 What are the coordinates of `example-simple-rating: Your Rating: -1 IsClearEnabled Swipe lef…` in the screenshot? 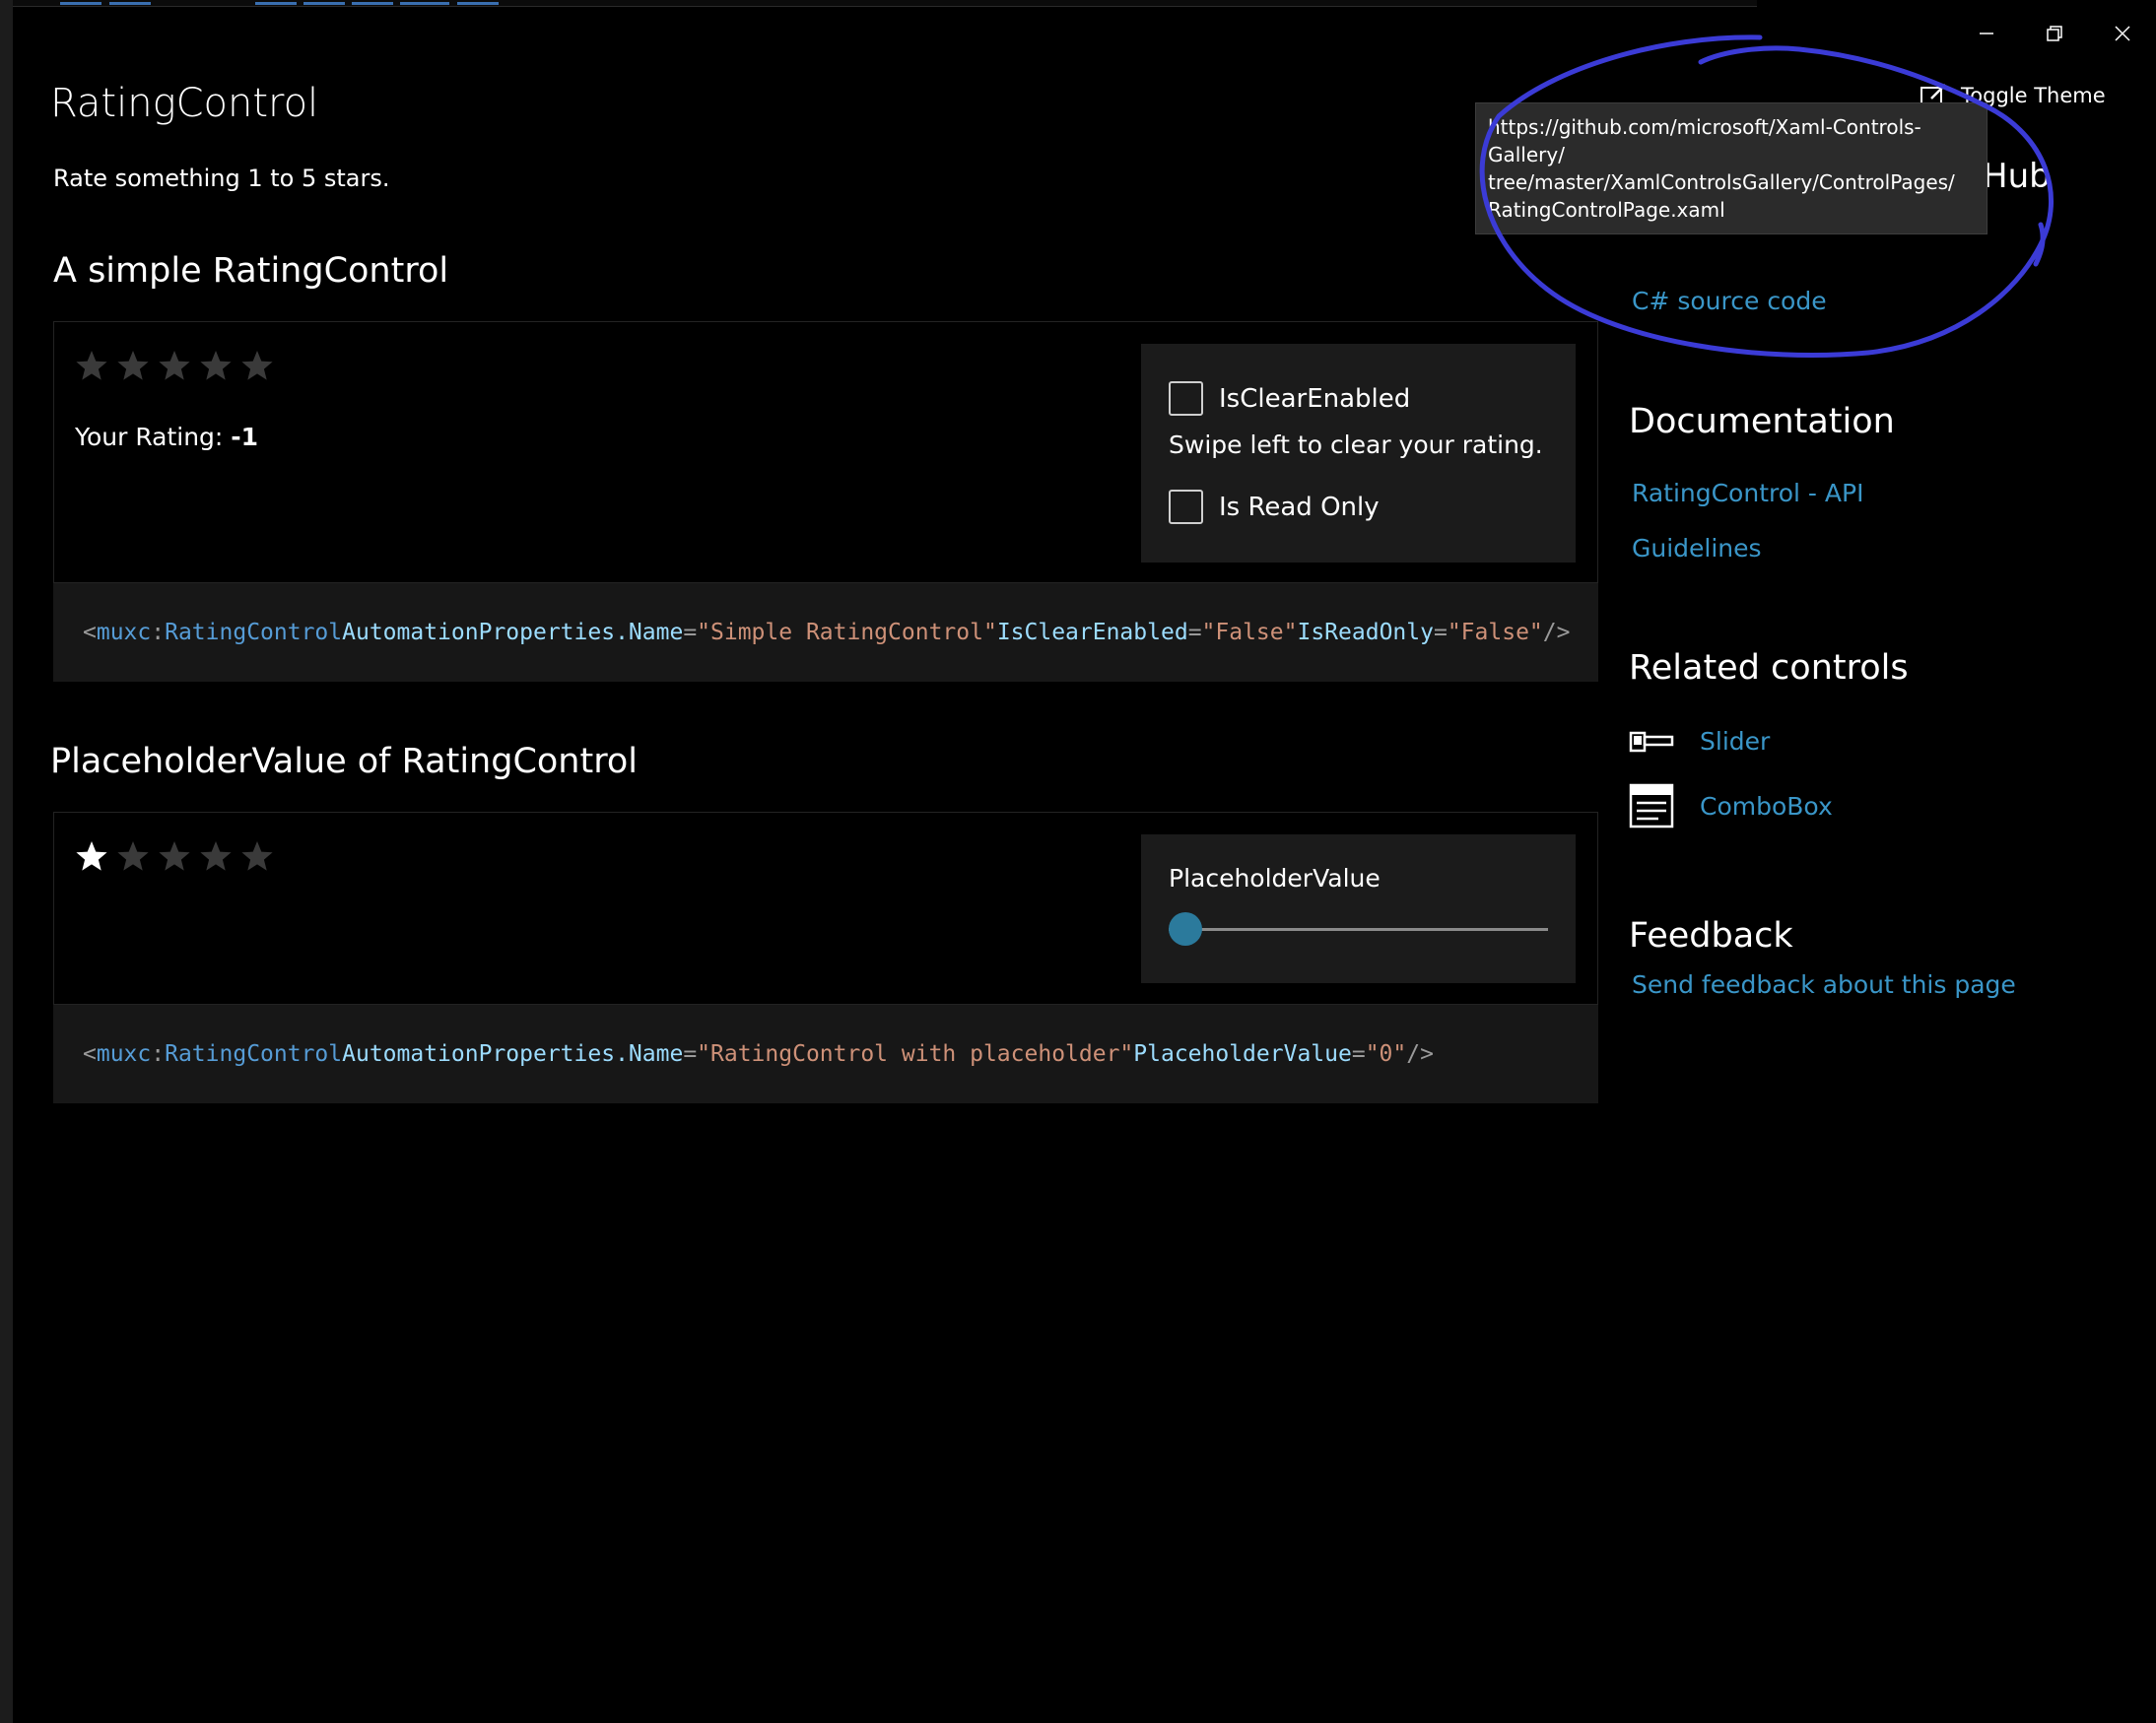 It's located at (825, 452).